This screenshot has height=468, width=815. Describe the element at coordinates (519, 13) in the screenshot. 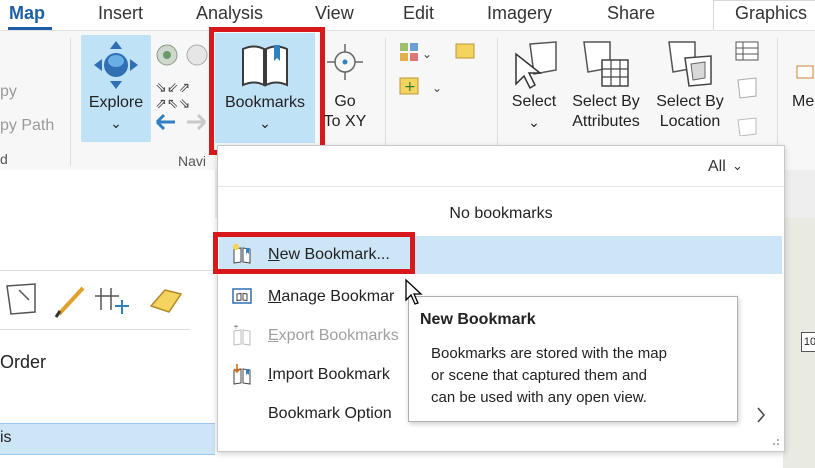

I see `tab-imagery: Imagery` at that location.